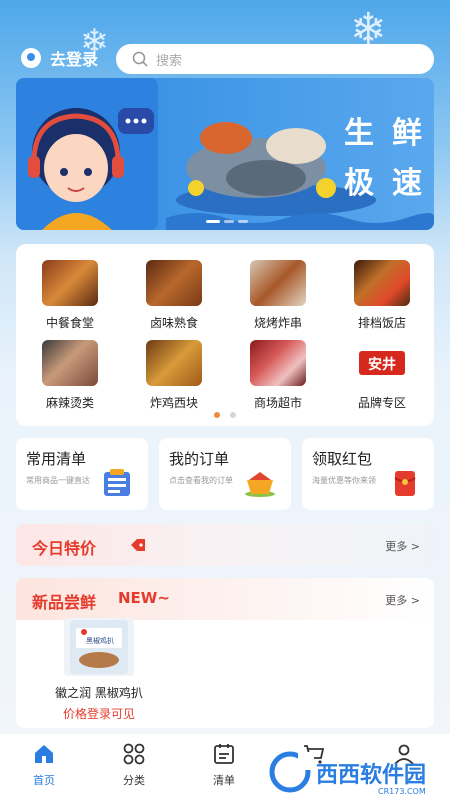 The height and width of the screenshot is (800, 450). I want to click on red-packet-icon, so click(405, 483).